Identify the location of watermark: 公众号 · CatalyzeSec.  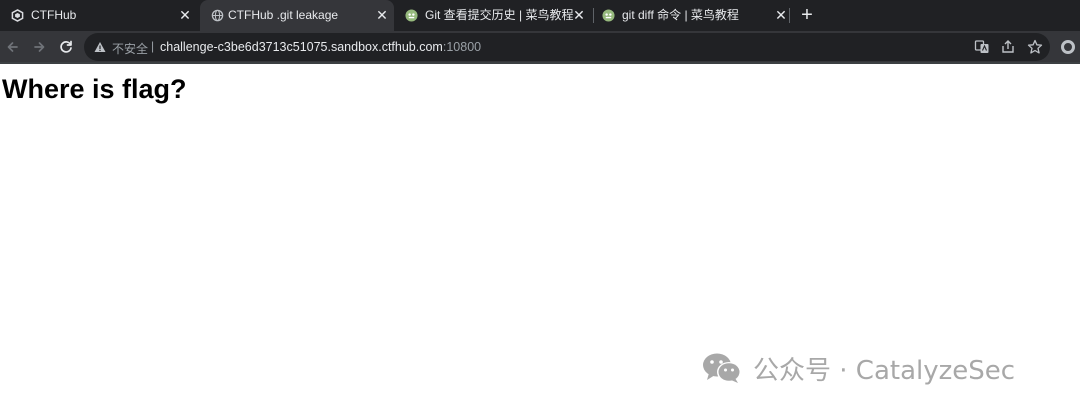
(858, 368).